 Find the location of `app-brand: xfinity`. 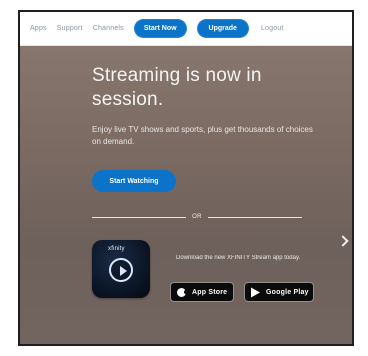

app-brand: xfinity is located at coordinates (116, 249).